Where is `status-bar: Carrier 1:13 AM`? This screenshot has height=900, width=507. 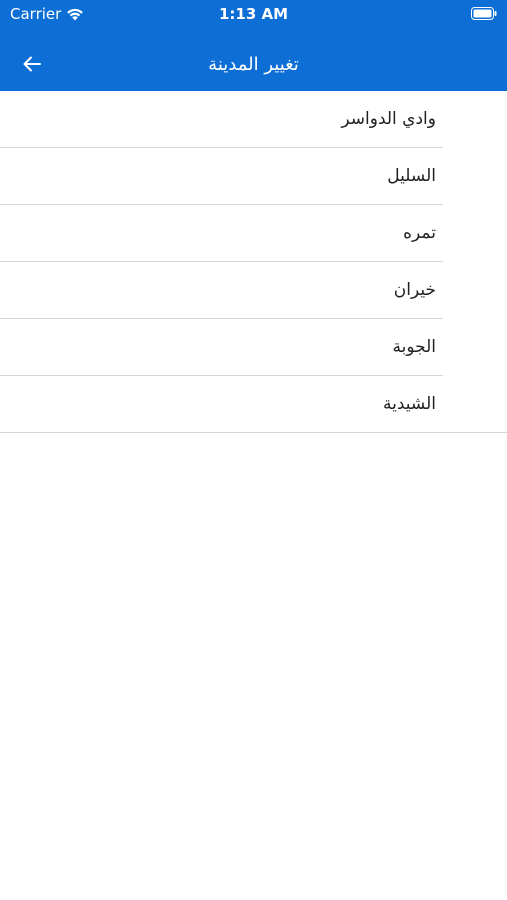
status-bar: Carrier 1:13 AM is located at coordinates (253, 15).